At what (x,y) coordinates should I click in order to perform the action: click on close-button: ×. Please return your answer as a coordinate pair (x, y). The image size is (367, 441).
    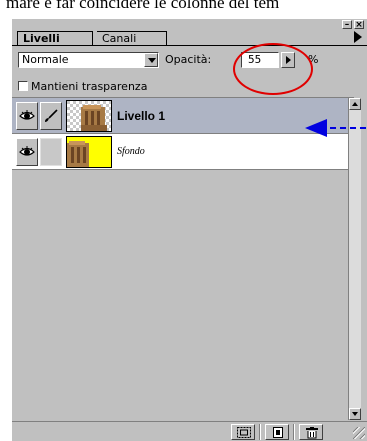
    Looking at the image, I should click on (359, 25).